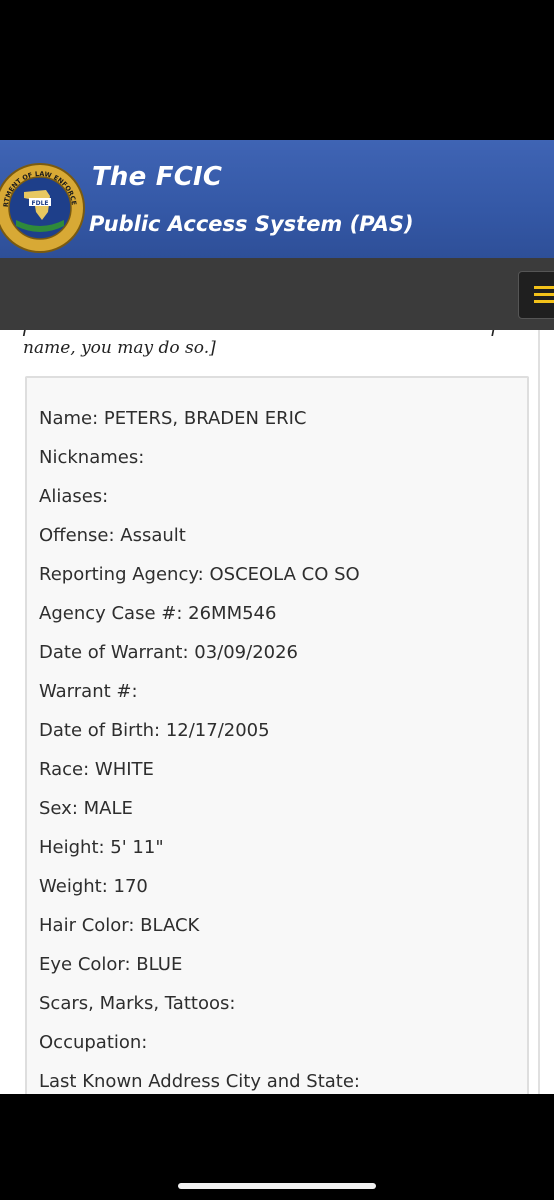  I want to click on field-aliases: Aliases:, so click(74, 496).